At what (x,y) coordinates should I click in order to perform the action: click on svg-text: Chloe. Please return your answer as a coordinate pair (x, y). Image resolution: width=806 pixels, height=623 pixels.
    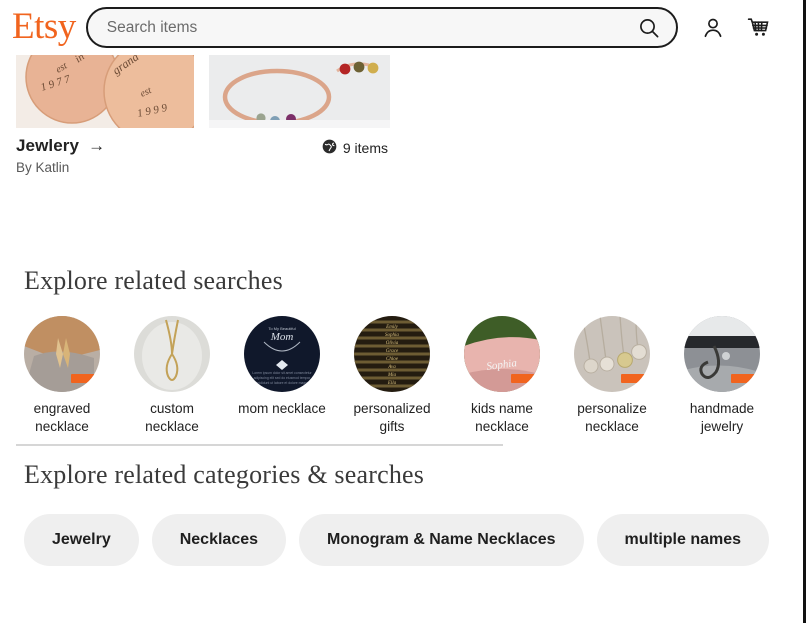
    Looking at the image, I should click on (392, 359).